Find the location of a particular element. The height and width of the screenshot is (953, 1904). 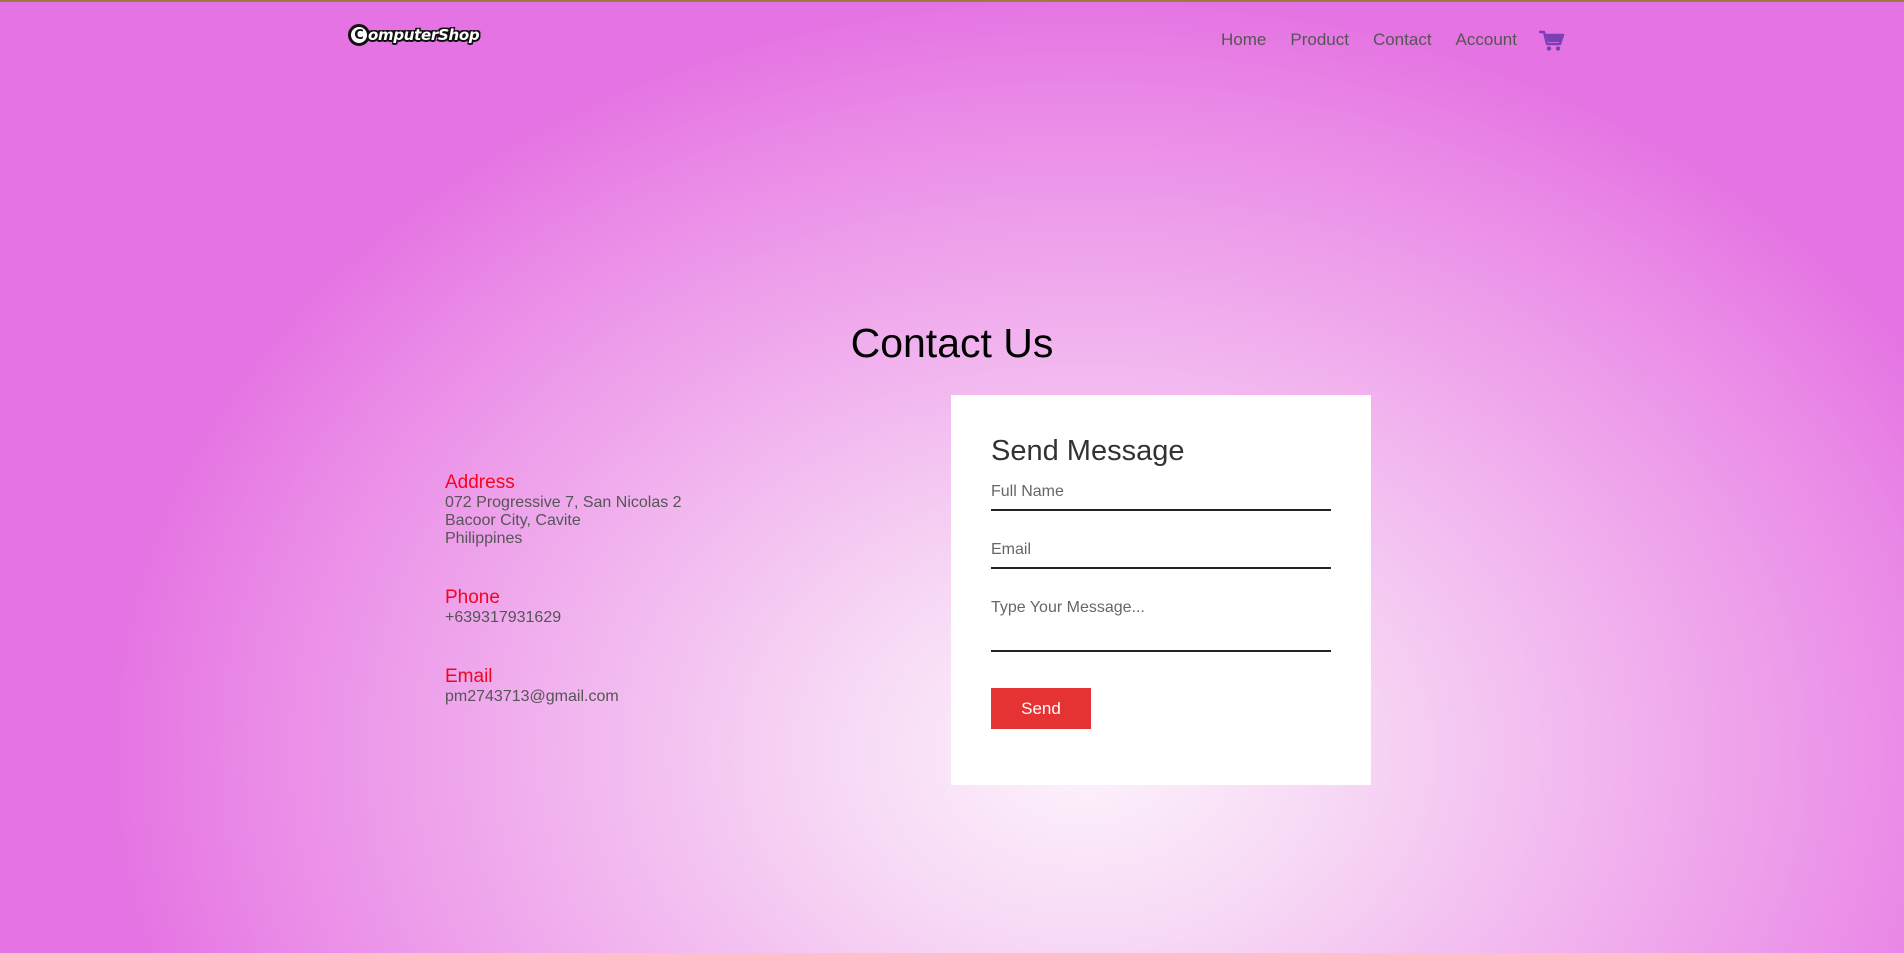

shopping-cart-icon is located at coordinates (1551, 41).